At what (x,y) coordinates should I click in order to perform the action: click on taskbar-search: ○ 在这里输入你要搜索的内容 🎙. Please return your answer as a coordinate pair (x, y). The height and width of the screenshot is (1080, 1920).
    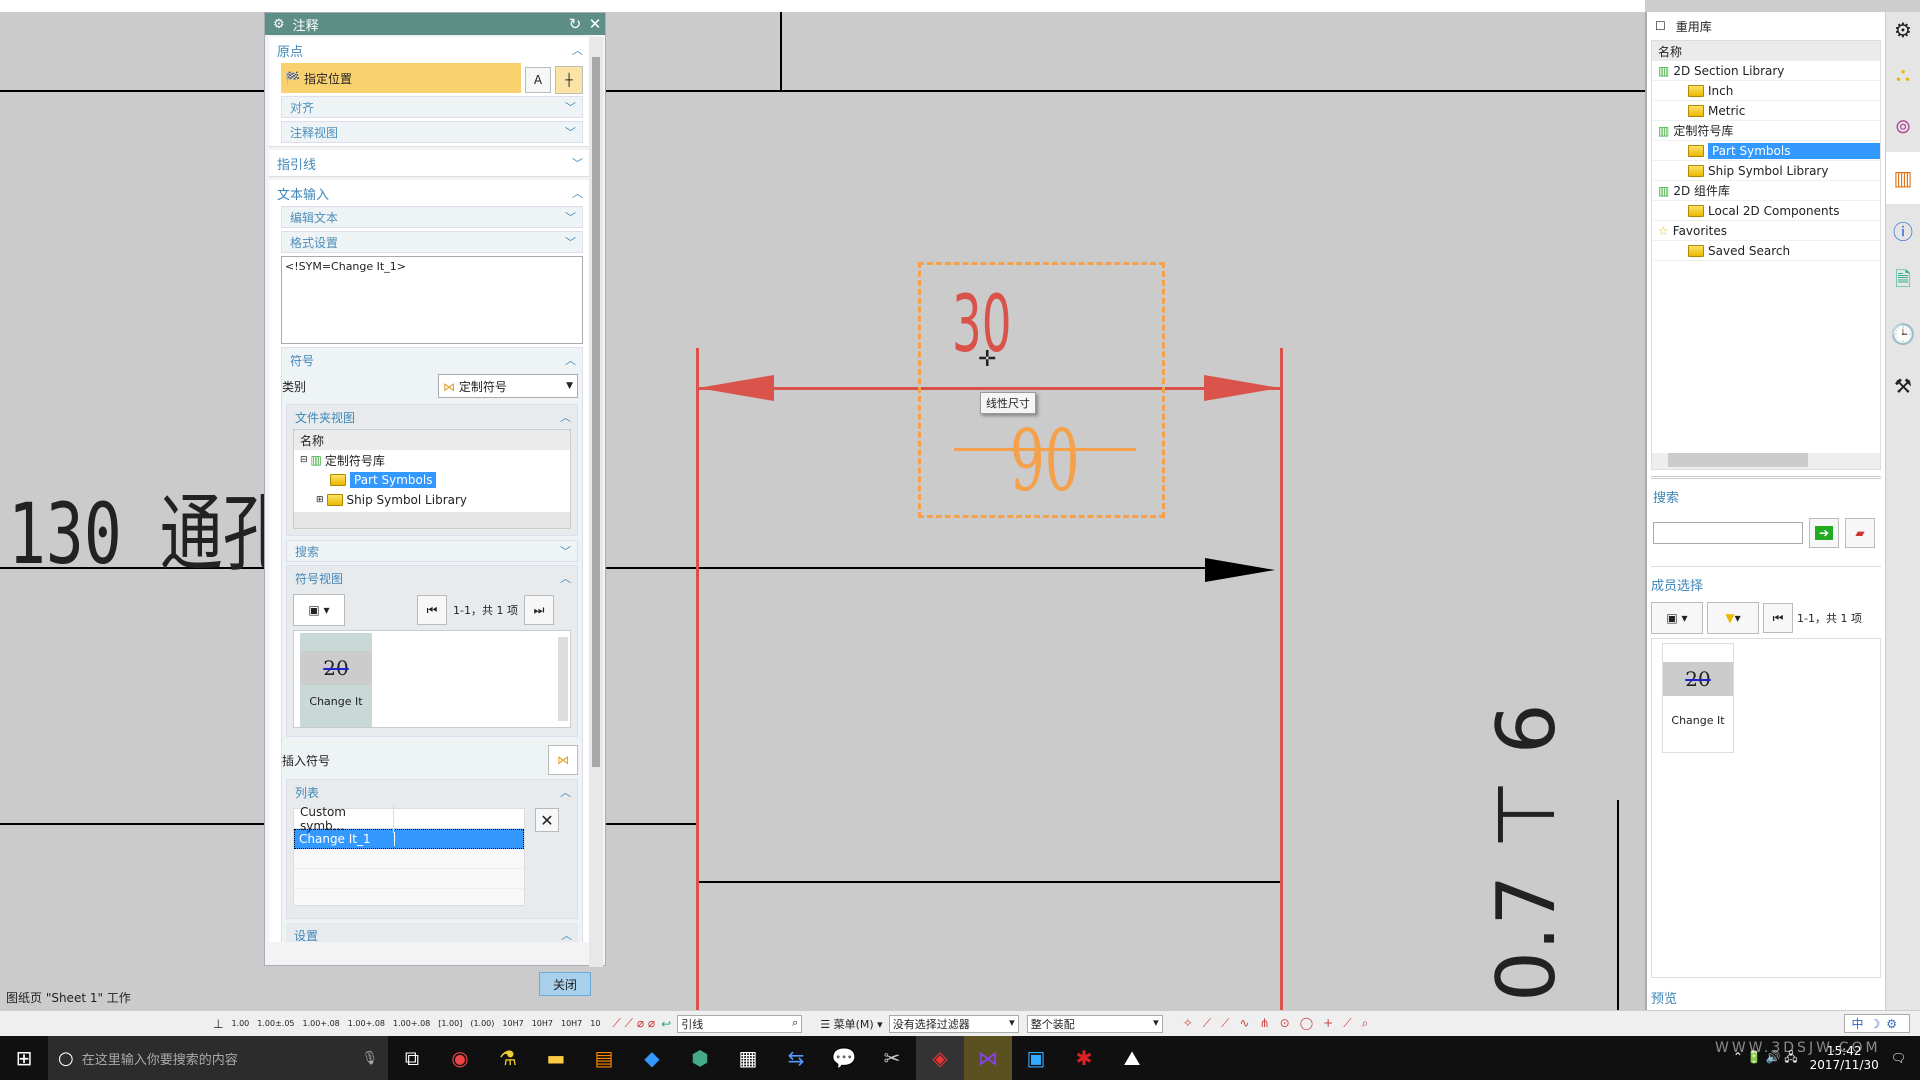
    Looking at the image, I should click on (218, 1058).